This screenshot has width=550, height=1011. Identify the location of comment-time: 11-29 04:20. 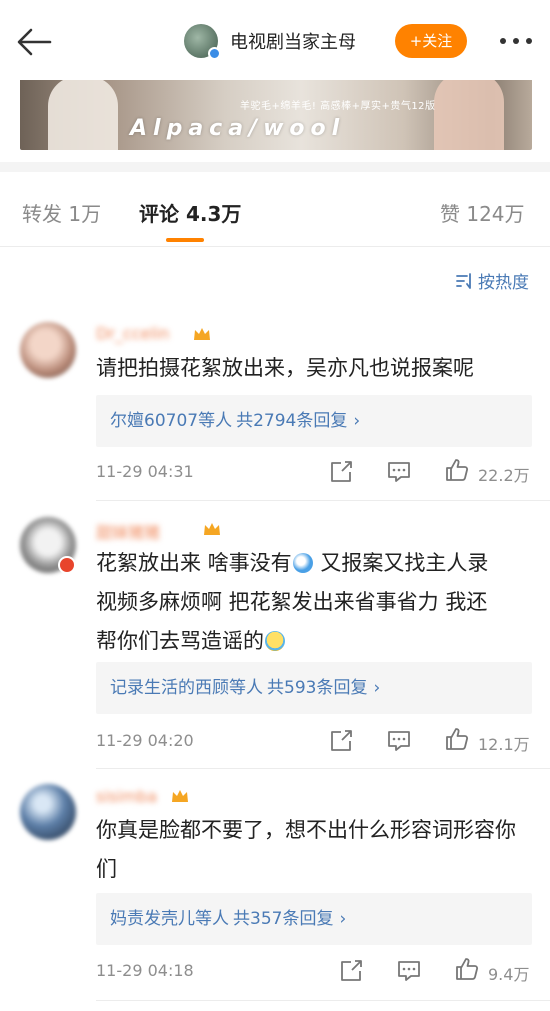
(145, 740).